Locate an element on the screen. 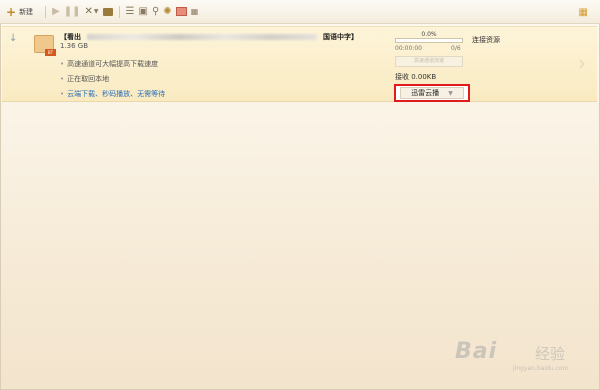 The width and height of the screenshot is (600, 390). download-speed: 接收 0.00KB is located at coordinates (416, 77).